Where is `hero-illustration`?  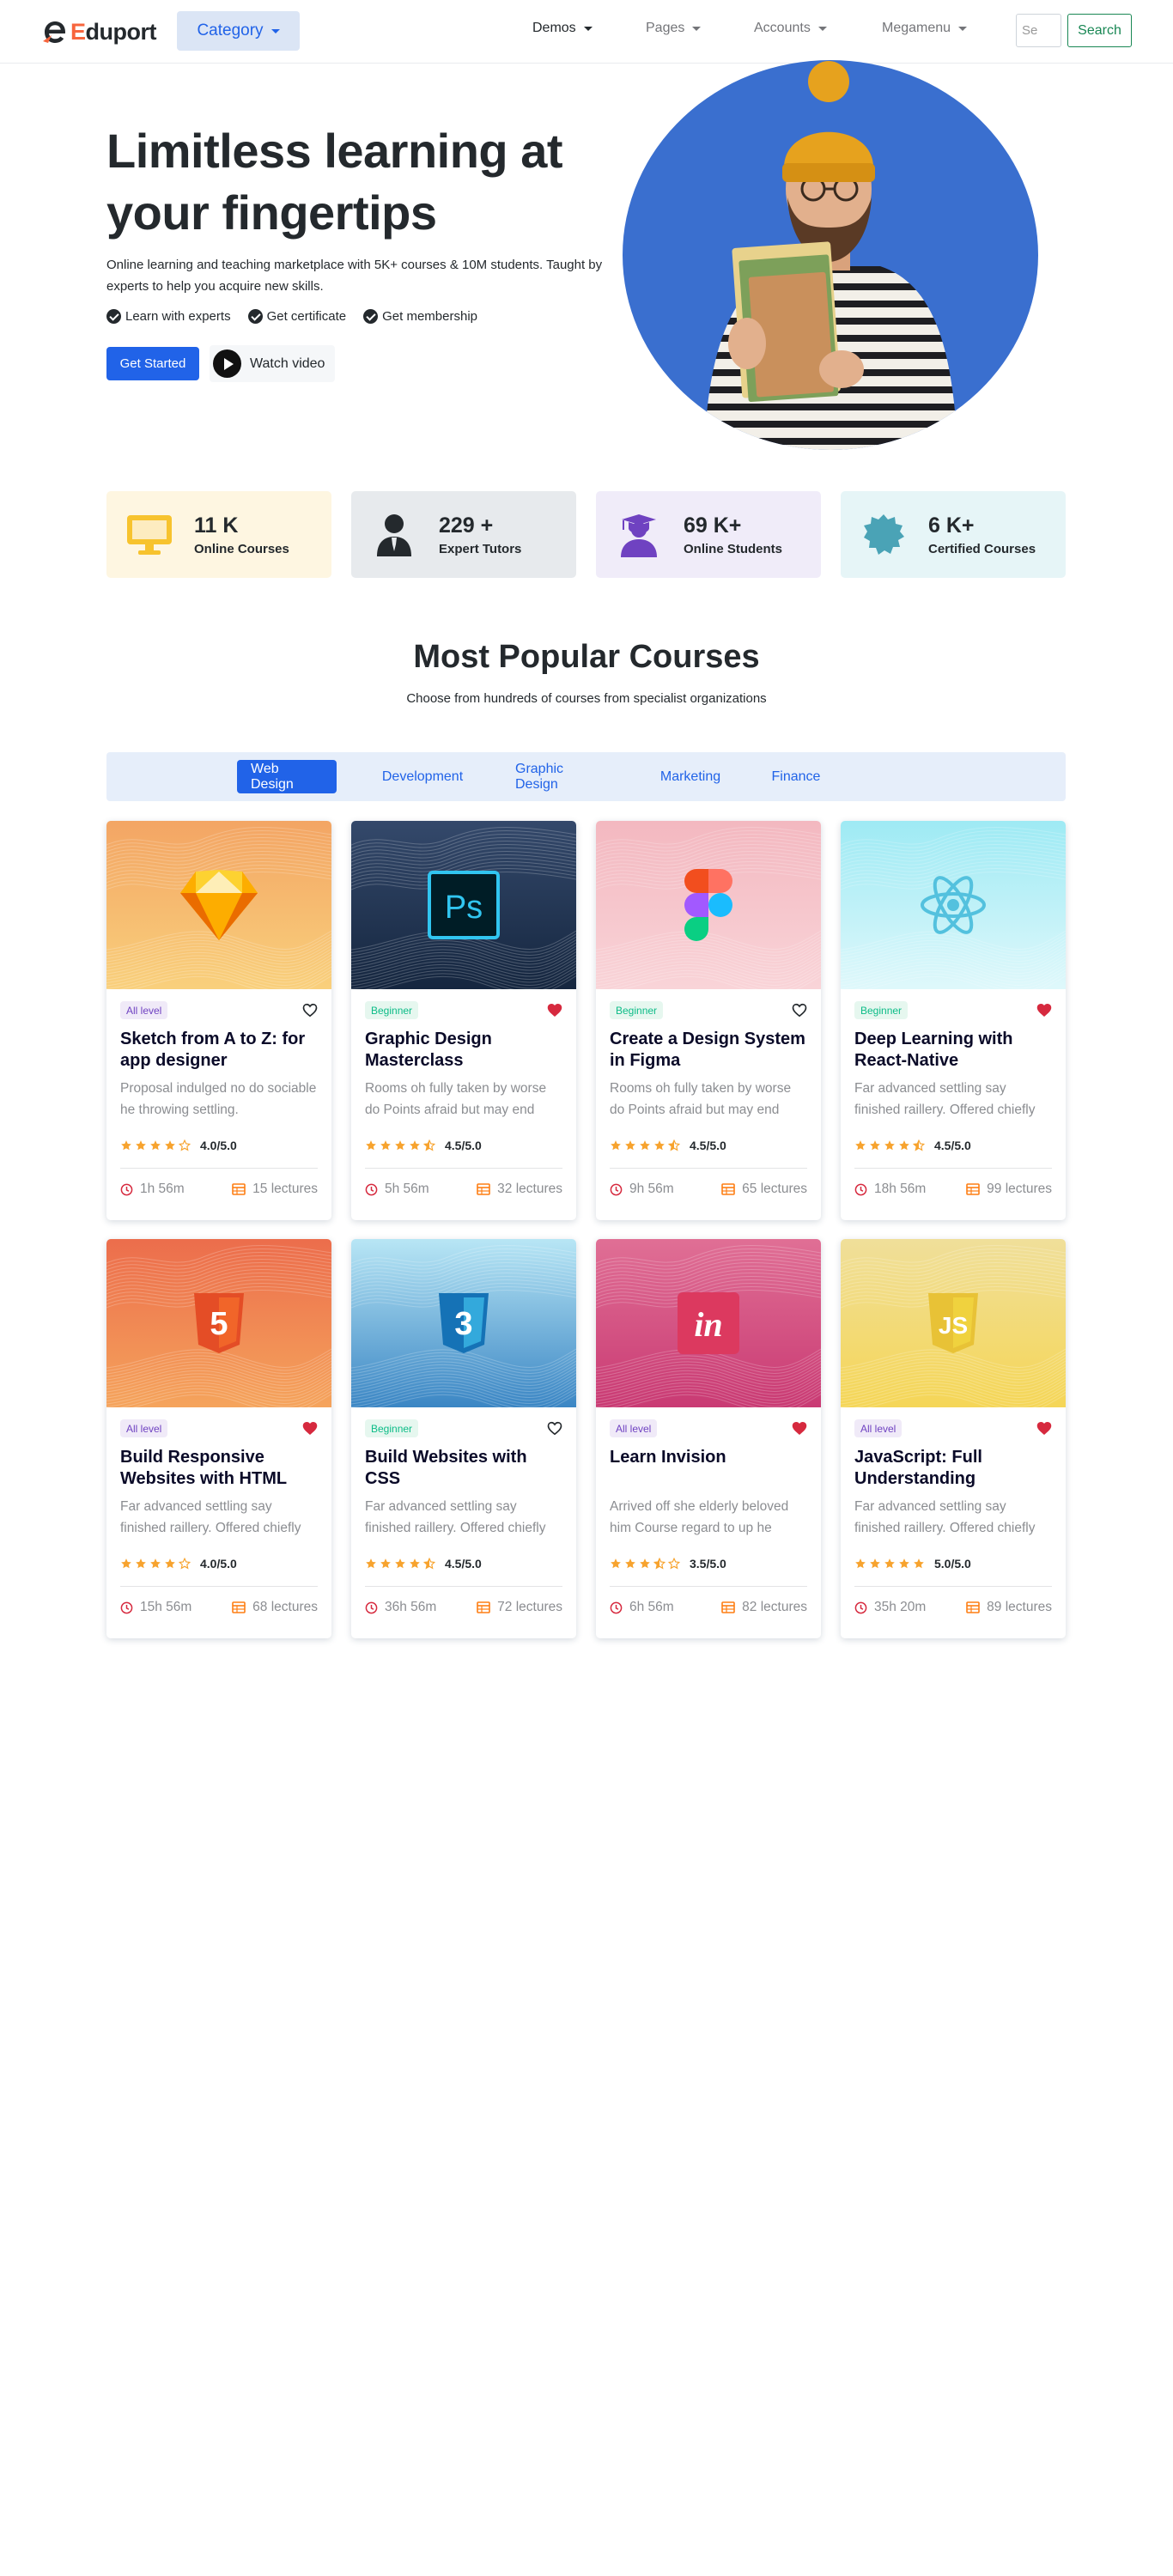 hero-illustration is located at coordinates (830, 255).